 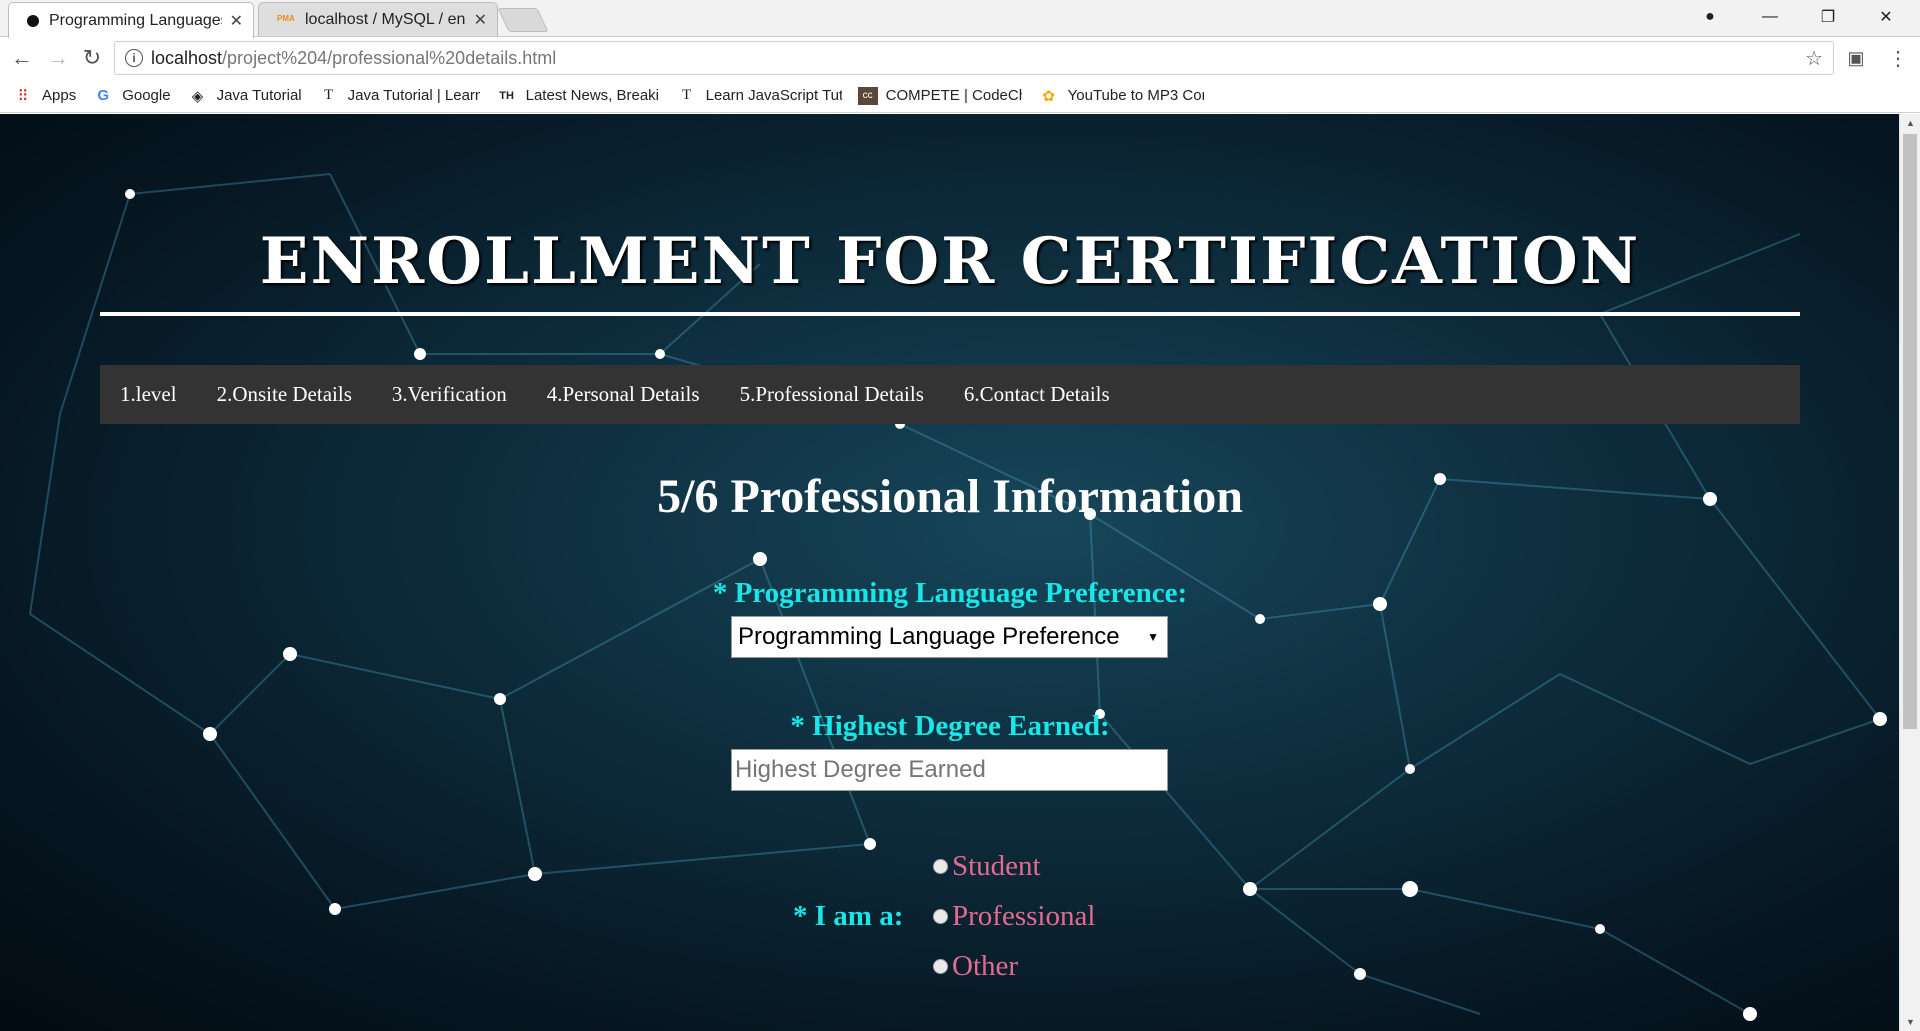 What do you see at coordinates (1910, 431) in the screenshot?
I see `scrollbar-thumb` at bounding box center [1910, 431].